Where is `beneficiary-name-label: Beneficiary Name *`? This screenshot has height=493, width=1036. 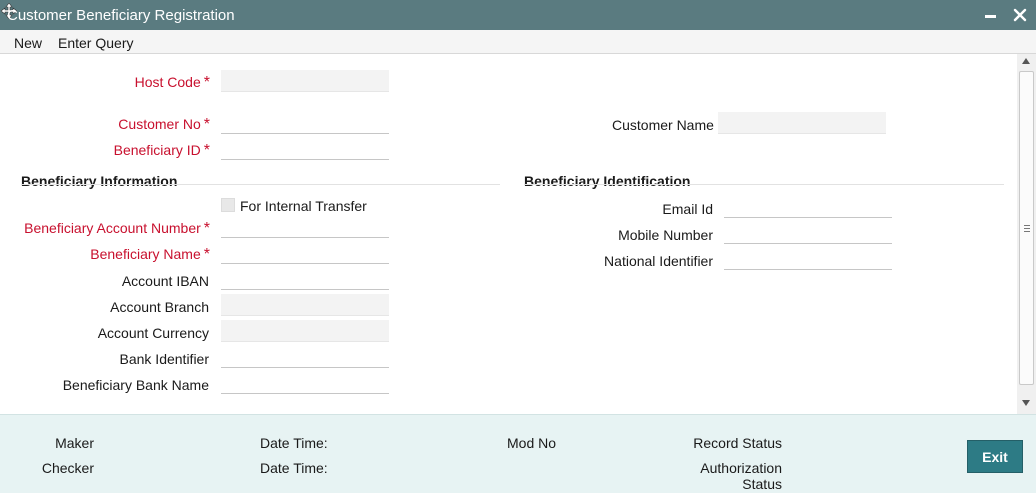
beneficiary-name-label: Beneficiary Name * is located at coordinates (150, 254).